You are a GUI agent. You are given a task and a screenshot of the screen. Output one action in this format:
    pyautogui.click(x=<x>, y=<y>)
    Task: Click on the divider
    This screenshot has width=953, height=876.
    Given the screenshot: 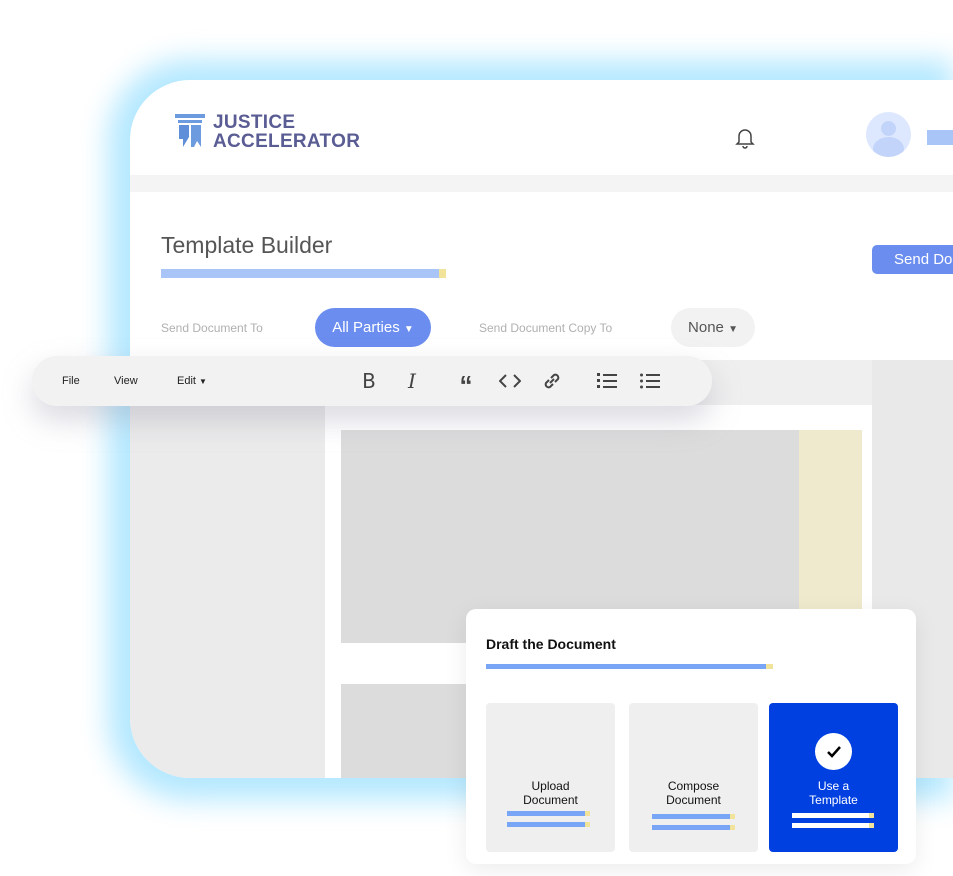 What is the action you would take?
    pyautogui.click(x=541, y=183)
    